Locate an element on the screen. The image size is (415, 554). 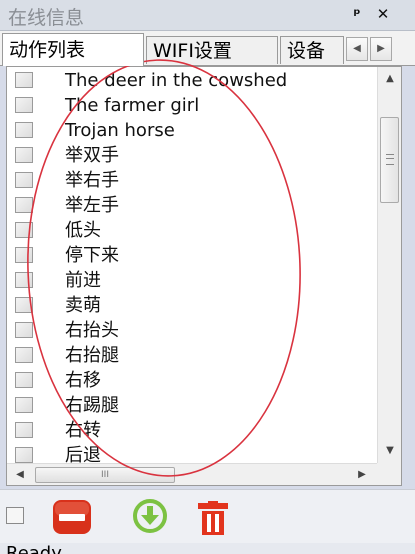
vertical-scroll-thumb is located at coordinates (389, 160).